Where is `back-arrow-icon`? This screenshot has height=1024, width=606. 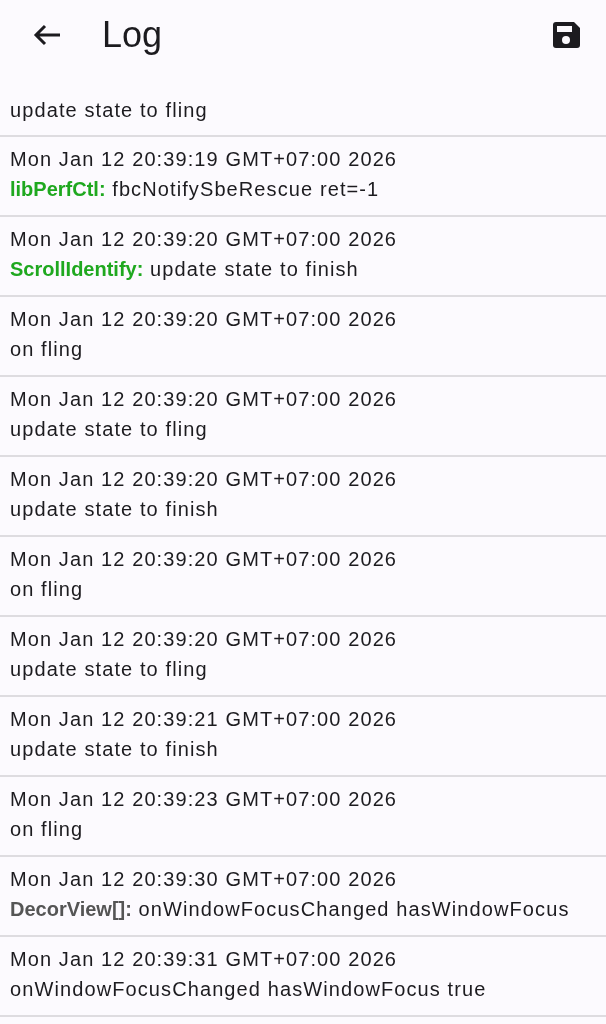
back-arrow-icon is located at coordinates (47, 35).